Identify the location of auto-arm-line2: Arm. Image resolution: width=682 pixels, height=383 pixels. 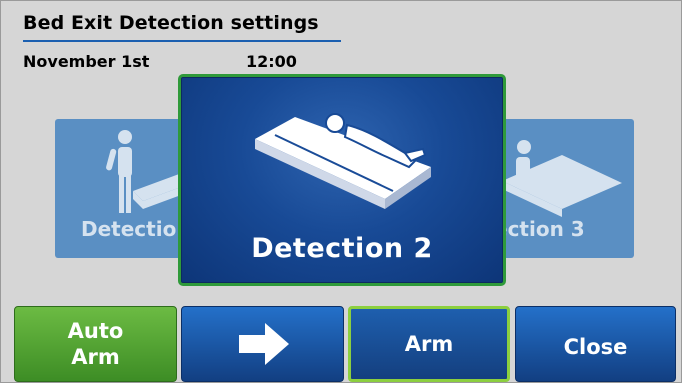
(95, 357).